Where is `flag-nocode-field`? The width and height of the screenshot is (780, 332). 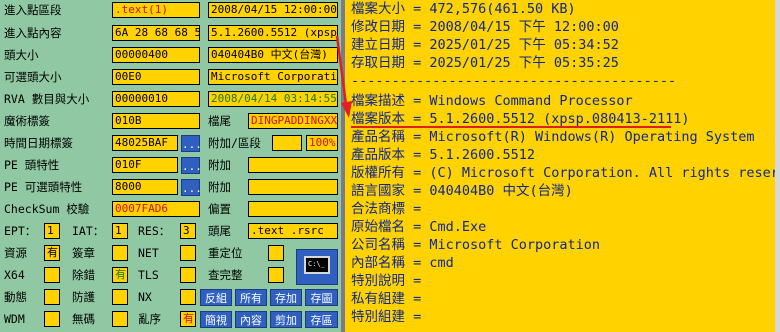 flag-nocode-field is located at coordinates (120, 319).